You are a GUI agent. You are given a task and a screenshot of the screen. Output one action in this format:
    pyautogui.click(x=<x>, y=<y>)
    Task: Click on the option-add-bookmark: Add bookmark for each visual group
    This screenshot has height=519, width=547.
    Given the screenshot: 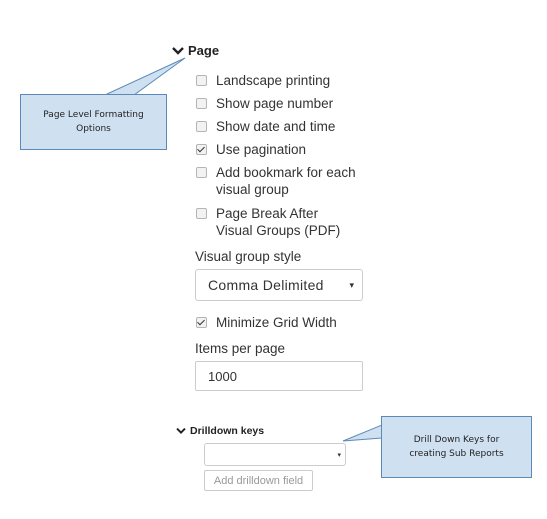 What is the action you would take?
    pyautogui.click(x=276, y=181)
    